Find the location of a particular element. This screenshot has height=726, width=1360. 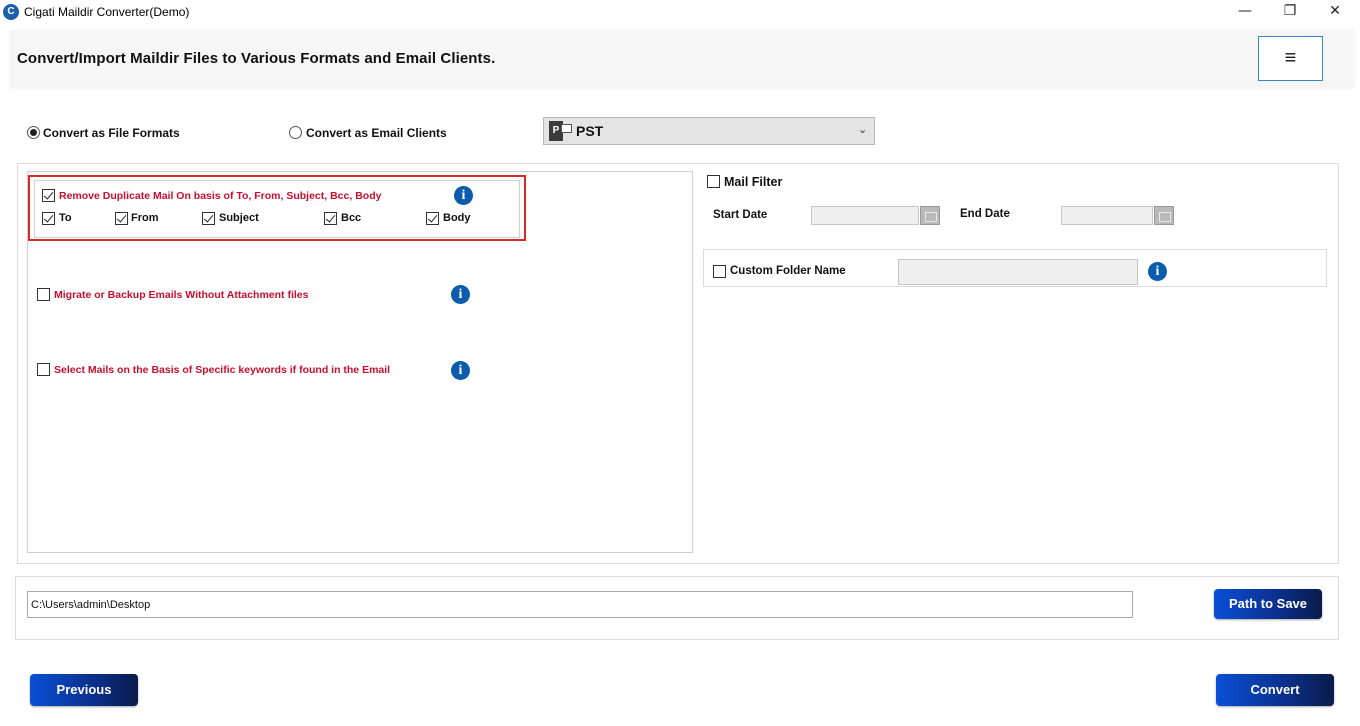

dup-bcc-label: Bcc is located at coordinates (351, 218).